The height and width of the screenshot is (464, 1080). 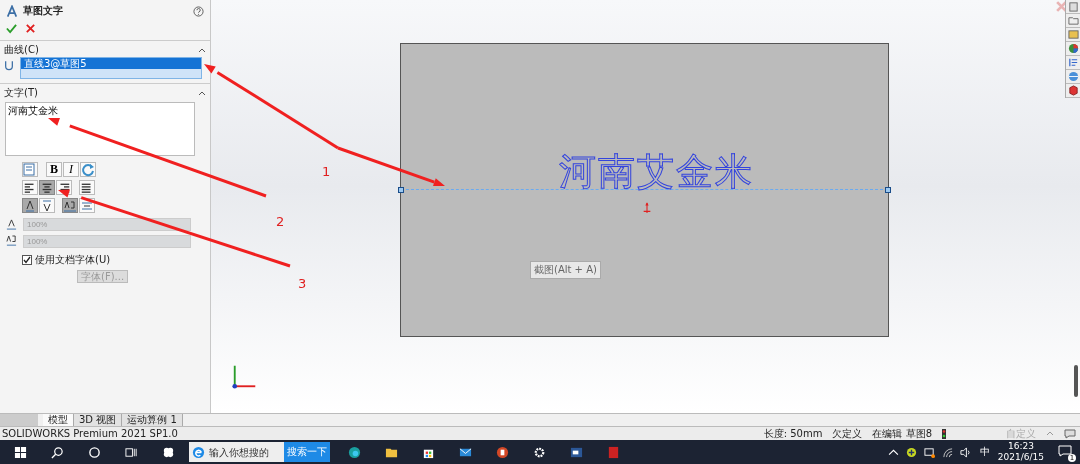 What do you see at coordinates (1073, 77) in the screenshot?
I see `globe-icon` at bounding box center [1073, 77].